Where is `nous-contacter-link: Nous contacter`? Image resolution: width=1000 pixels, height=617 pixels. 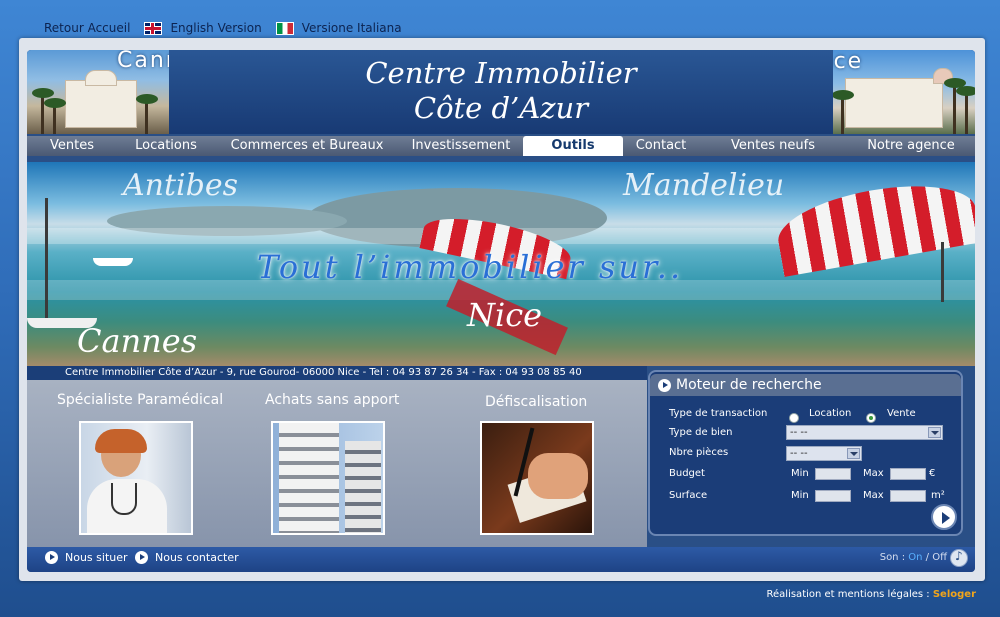
nous-contacter-link: Nous contacter is located at coordinates (187, 557).